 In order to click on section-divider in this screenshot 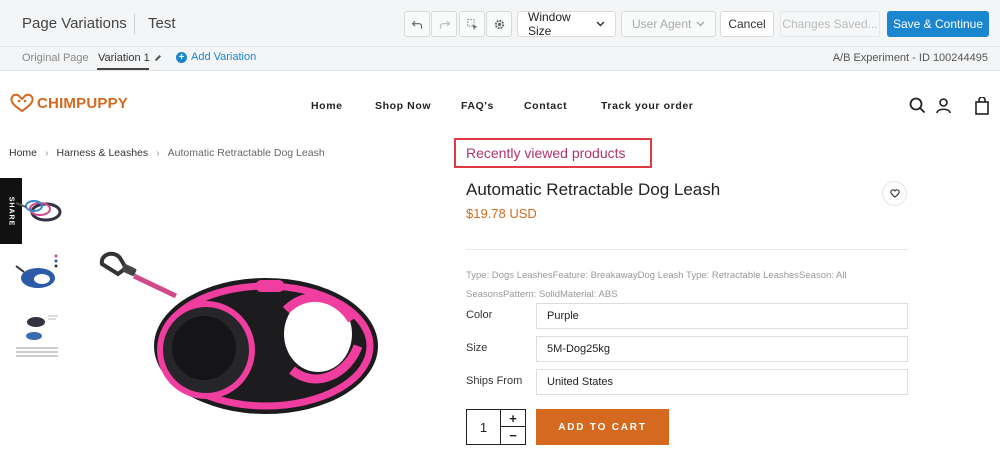, I will do `click(687, 249)`.